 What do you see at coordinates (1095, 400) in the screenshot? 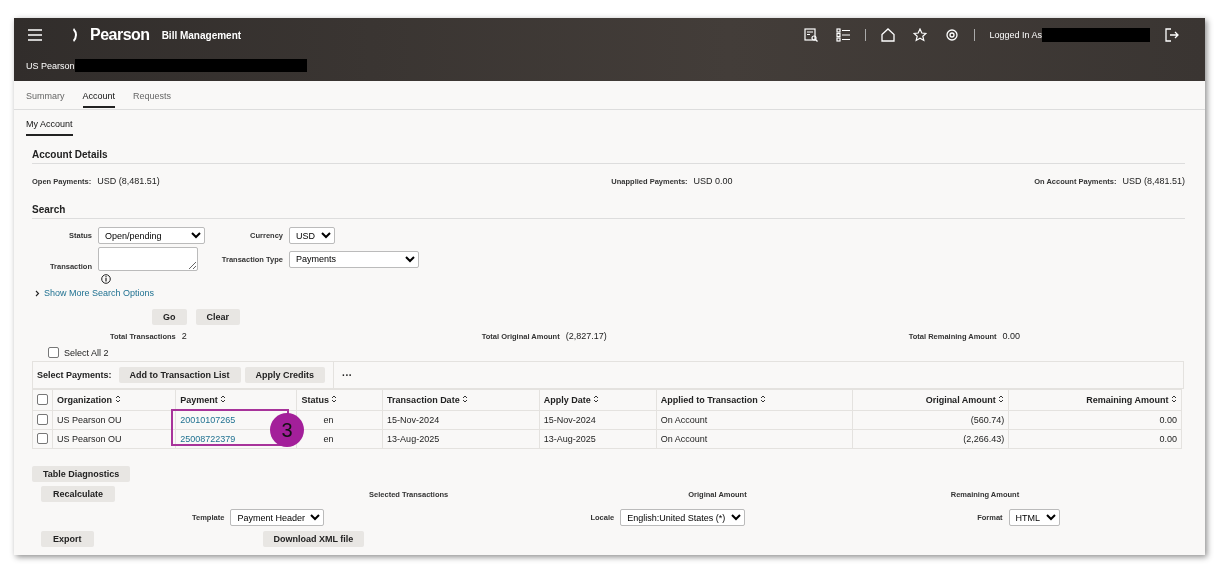
I see `column-header: Remaining Amount` at bounding box center [1095, 400].